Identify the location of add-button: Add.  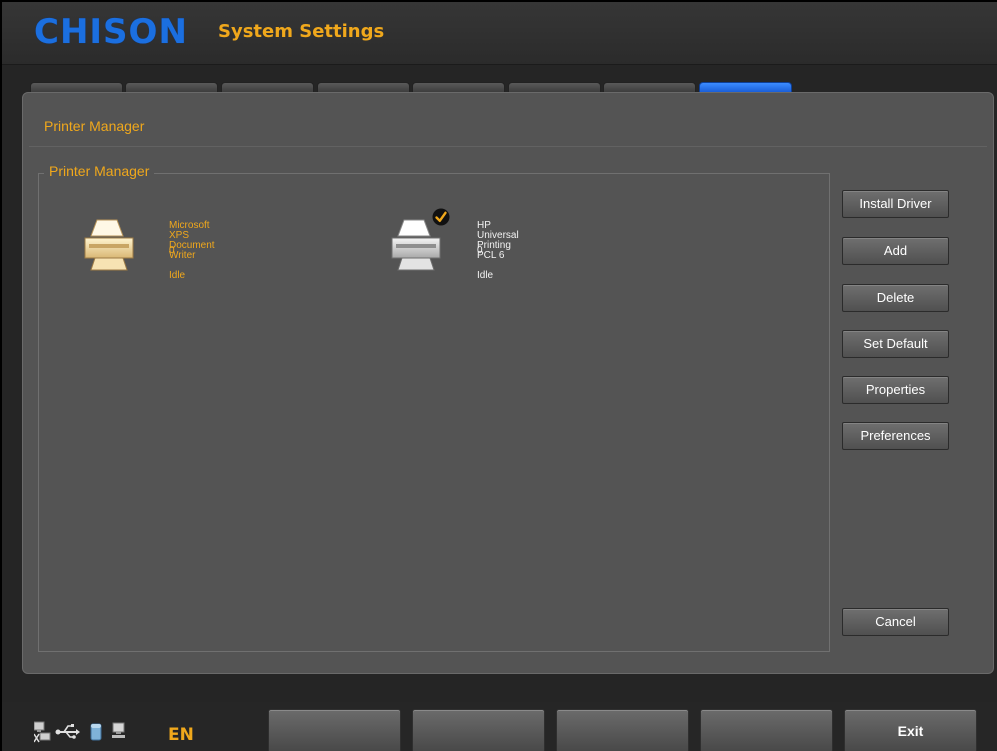
(895, 251).